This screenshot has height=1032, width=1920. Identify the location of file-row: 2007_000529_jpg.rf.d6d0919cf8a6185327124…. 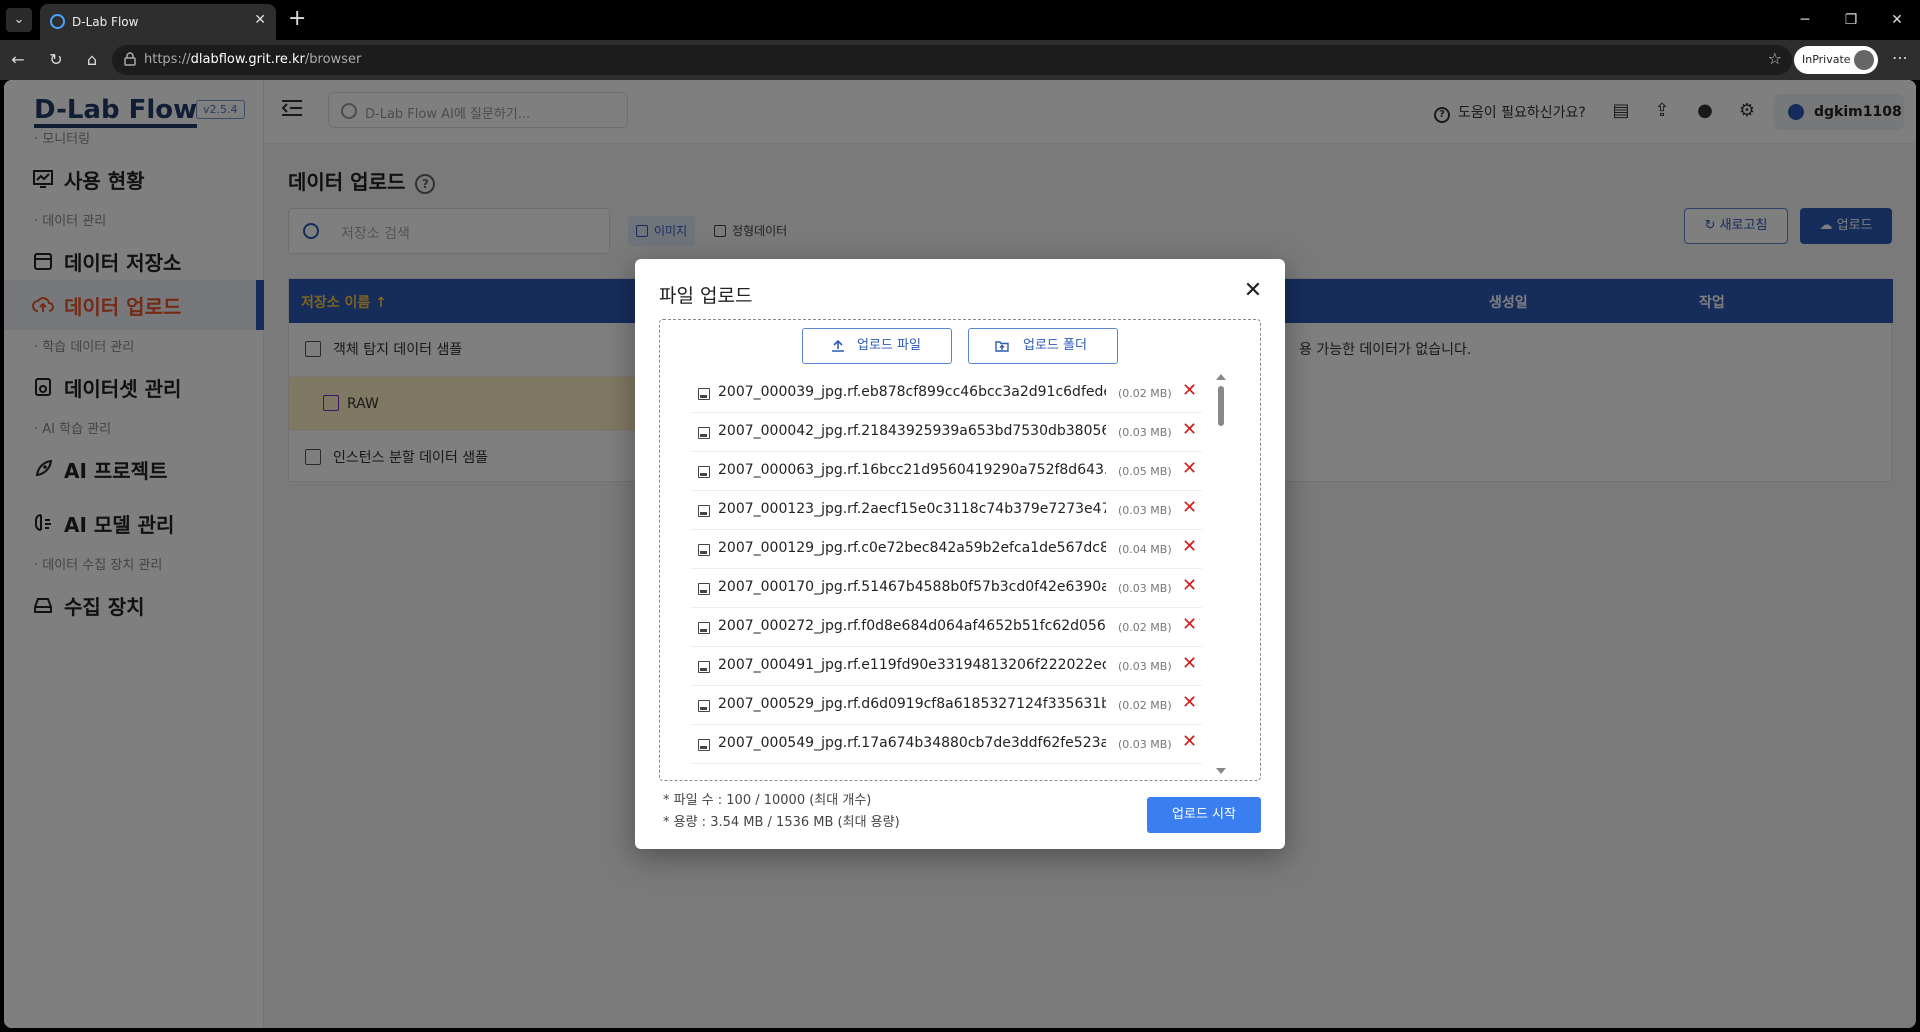
(946, 705).